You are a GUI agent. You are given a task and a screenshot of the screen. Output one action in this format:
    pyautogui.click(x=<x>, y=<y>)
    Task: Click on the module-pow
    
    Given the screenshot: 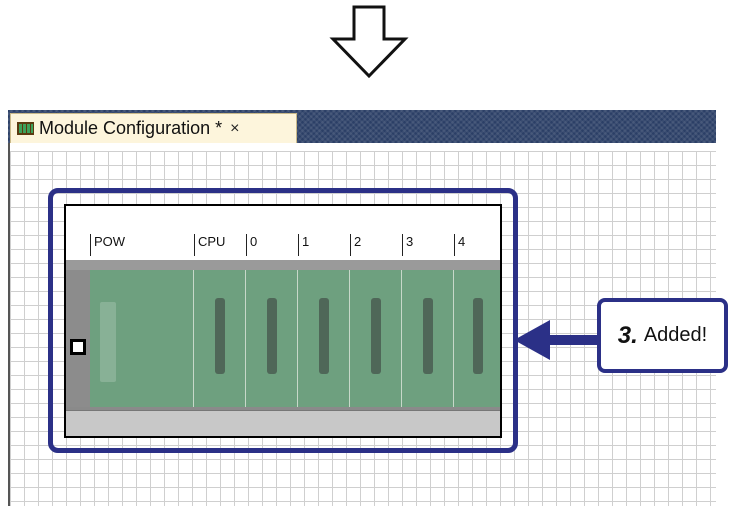 What is the action you would take?
    pyautogui.click(x=142, y=338)
    